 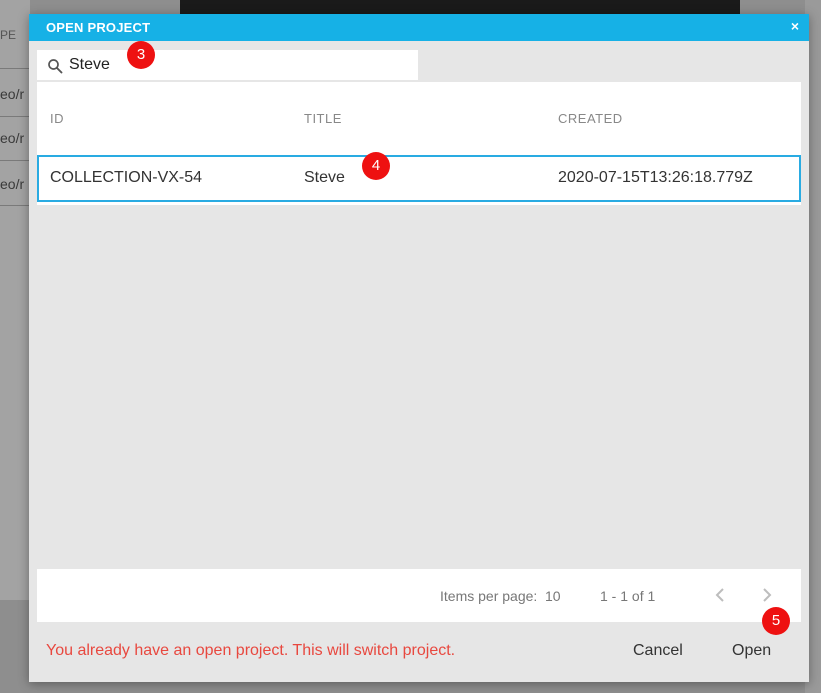 I want to click on chevron-left-icon, so click(x=719, y=595).